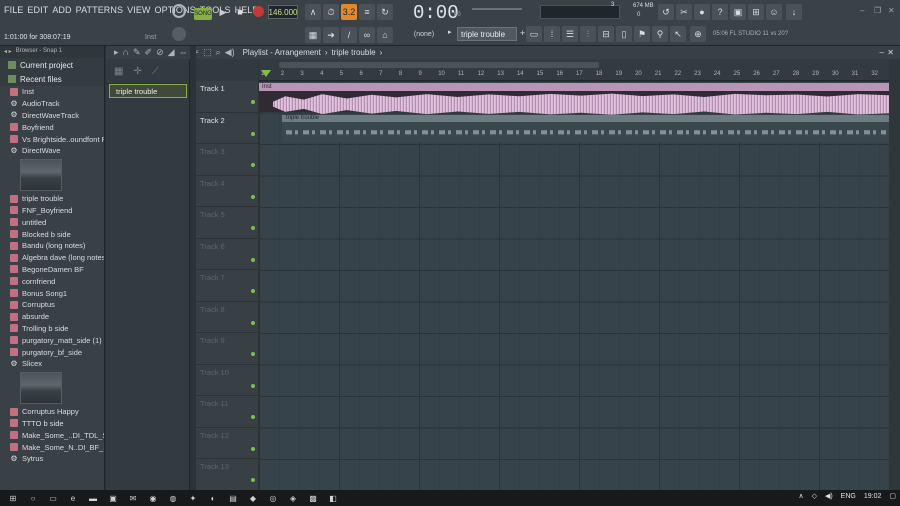  What do you see at coordinates (33, 498) in the screenshot?
I see `search-icon: ○` at bounding box center [33, 498].